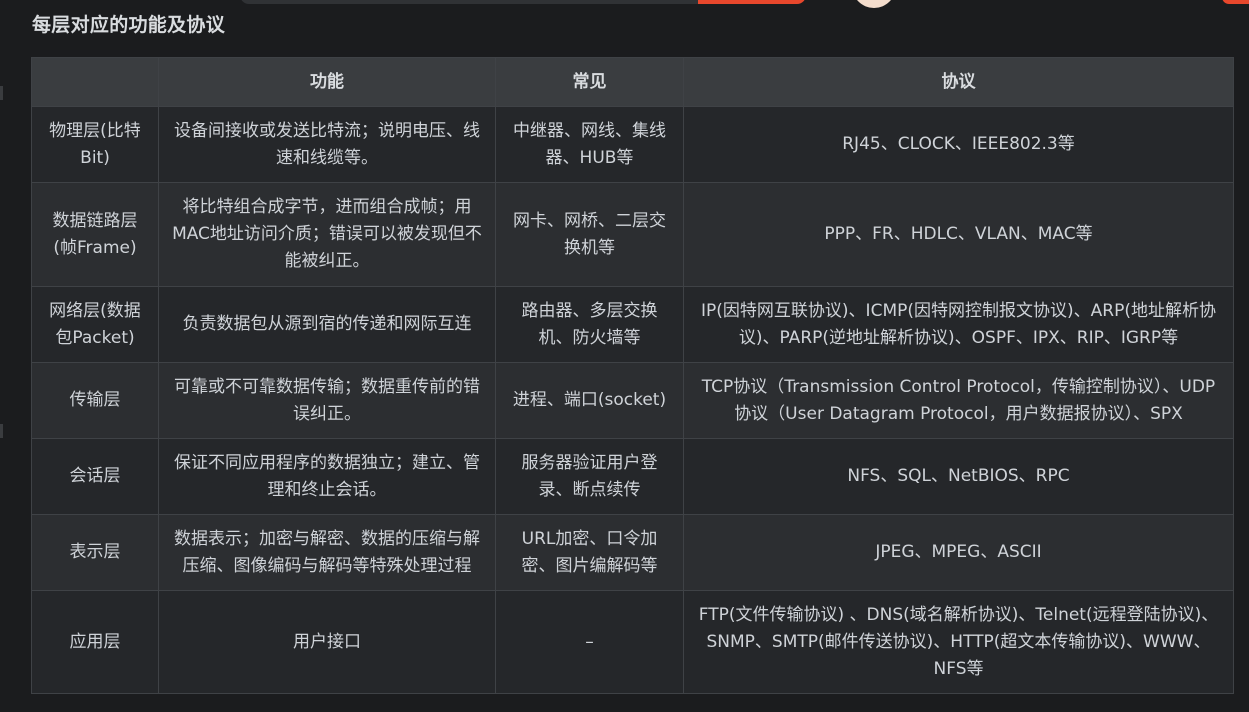 The image size is (1249, 712). What do you see at coordinates (327, 642) in the screenshot?
I see `cell-function: 用户接口` at bounding box center [327, 642].